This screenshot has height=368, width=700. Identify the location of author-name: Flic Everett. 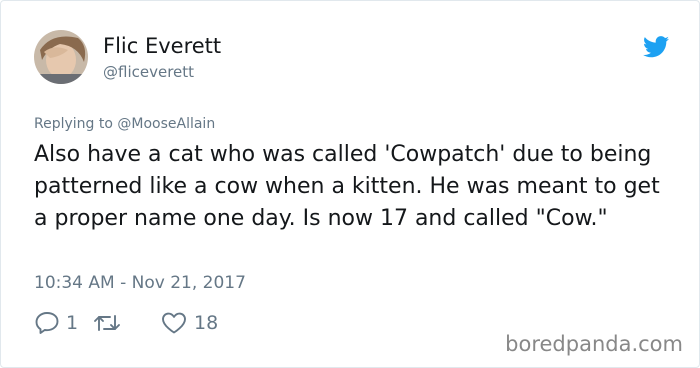
(162, 46).